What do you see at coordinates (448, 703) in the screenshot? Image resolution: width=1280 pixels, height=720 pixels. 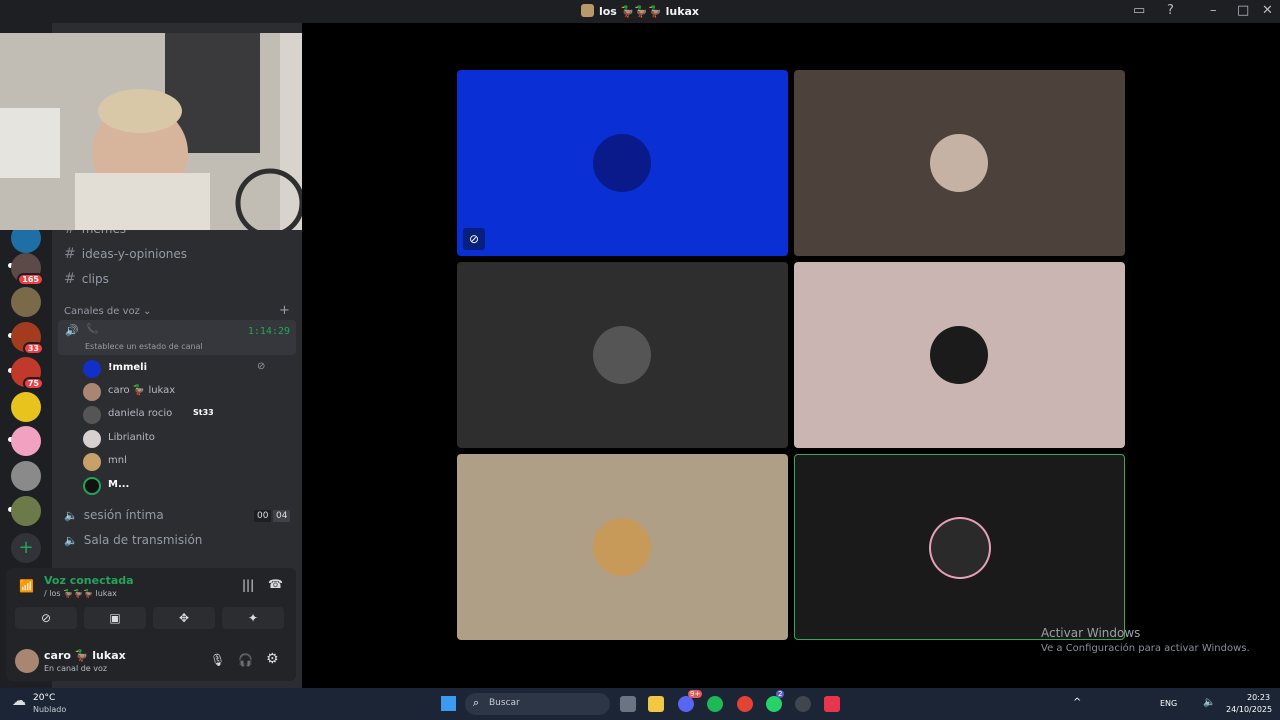 I see `start-icon` at bounding box center [448, 703].